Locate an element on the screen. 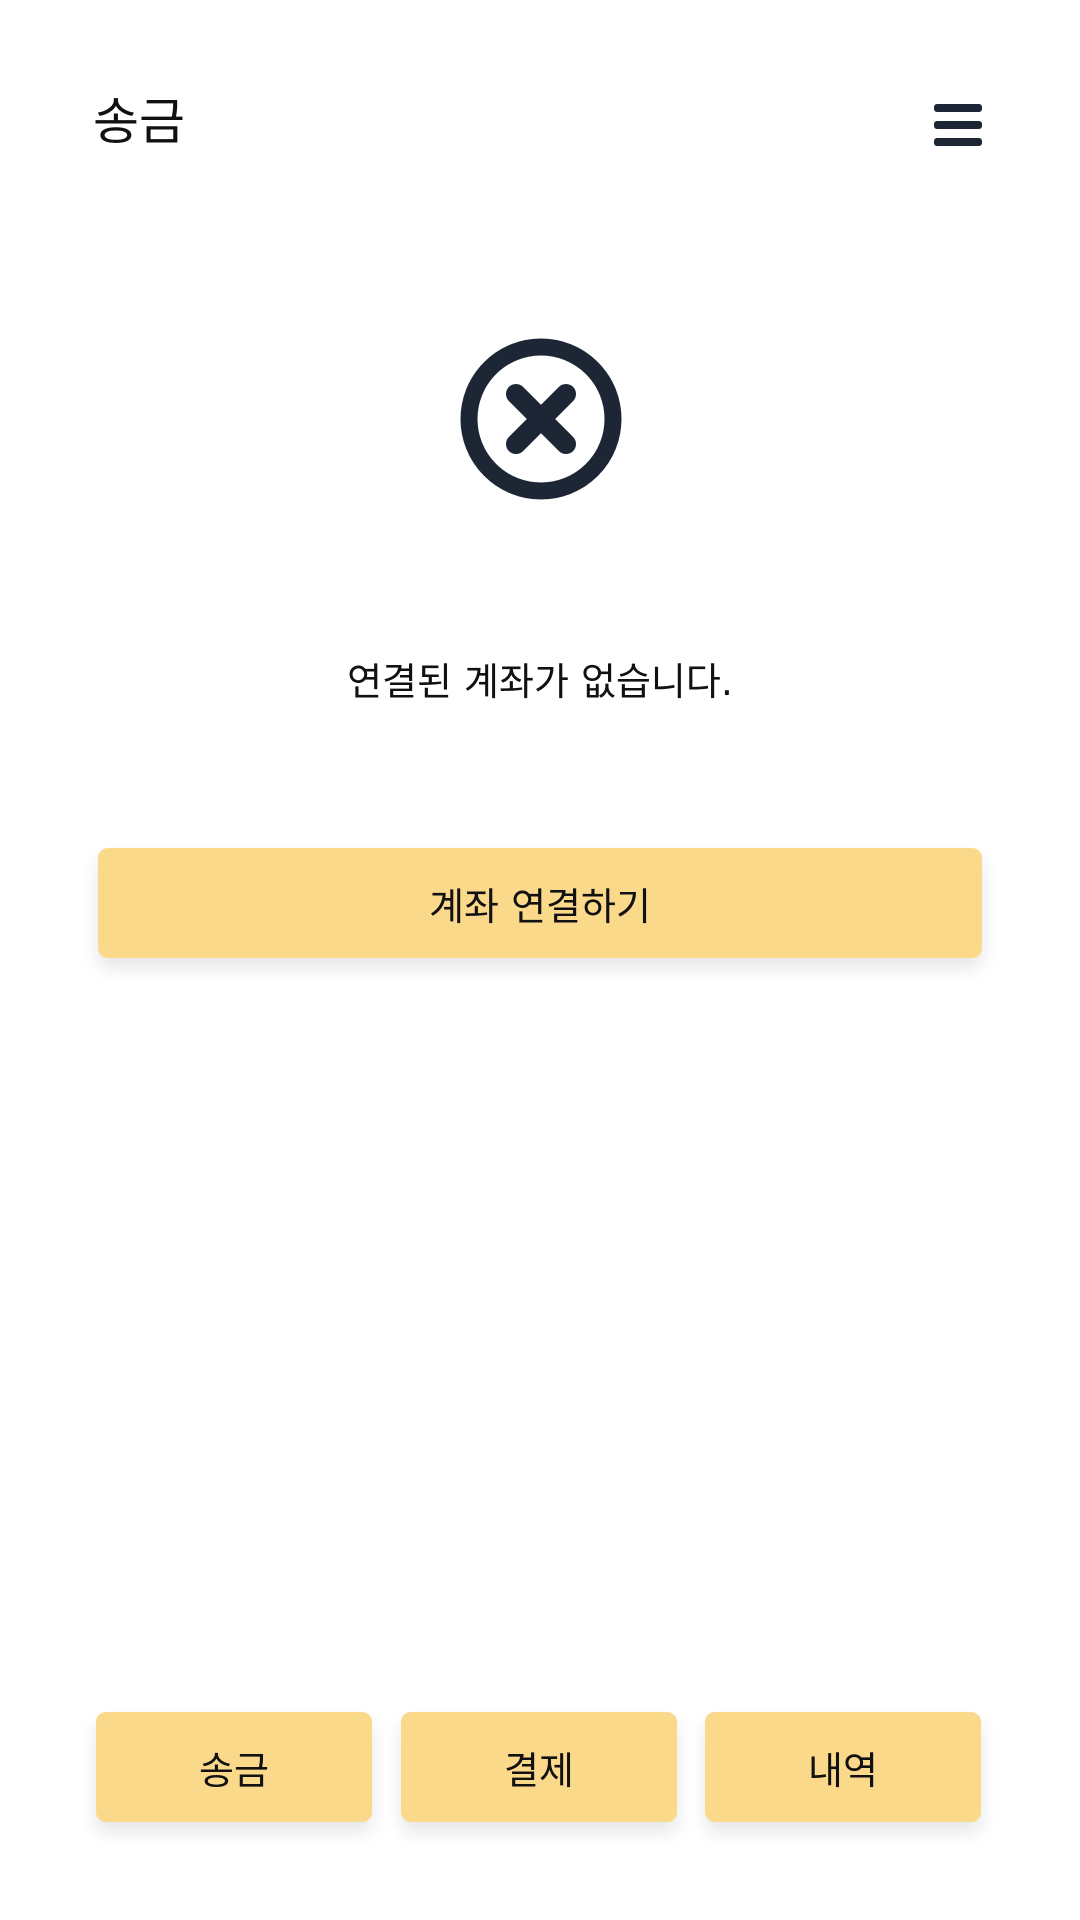  nav-history-button: 내역 is located at coordinates (843, 1767).